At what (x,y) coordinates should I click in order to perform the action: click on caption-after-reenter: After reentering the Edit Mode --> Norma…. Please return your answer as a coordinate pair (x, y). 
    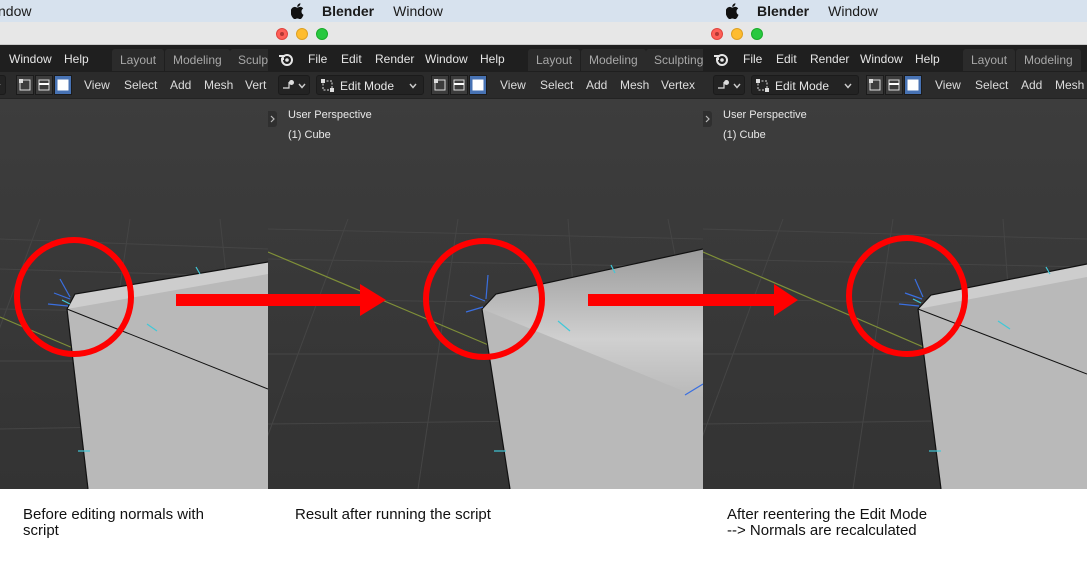
    Looking at the image, I should click on (827, 522).